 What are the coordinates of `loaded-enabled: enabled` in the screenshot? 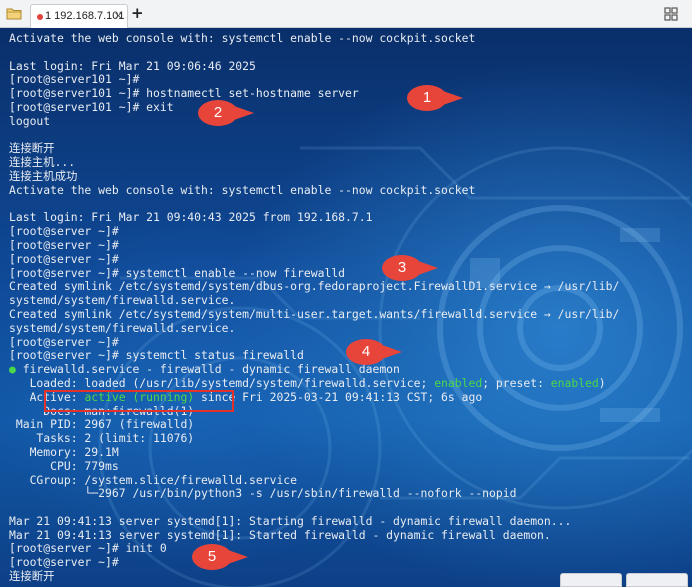 It's located at (458, 382).